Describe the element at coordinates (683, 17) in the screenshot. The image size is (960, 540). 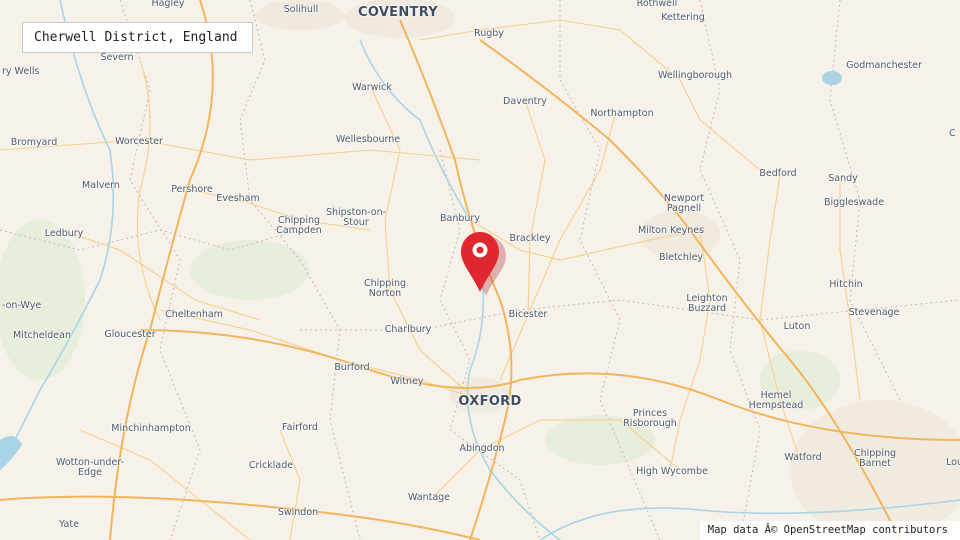
I see `place-label: Kettering` at that location.